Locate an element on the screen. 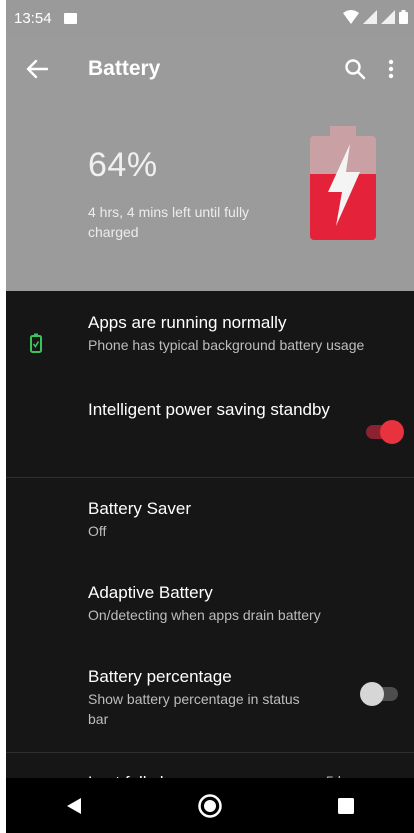 The image size is (414, 833). item-subtitle: Off is located at coordinates (97, 531).